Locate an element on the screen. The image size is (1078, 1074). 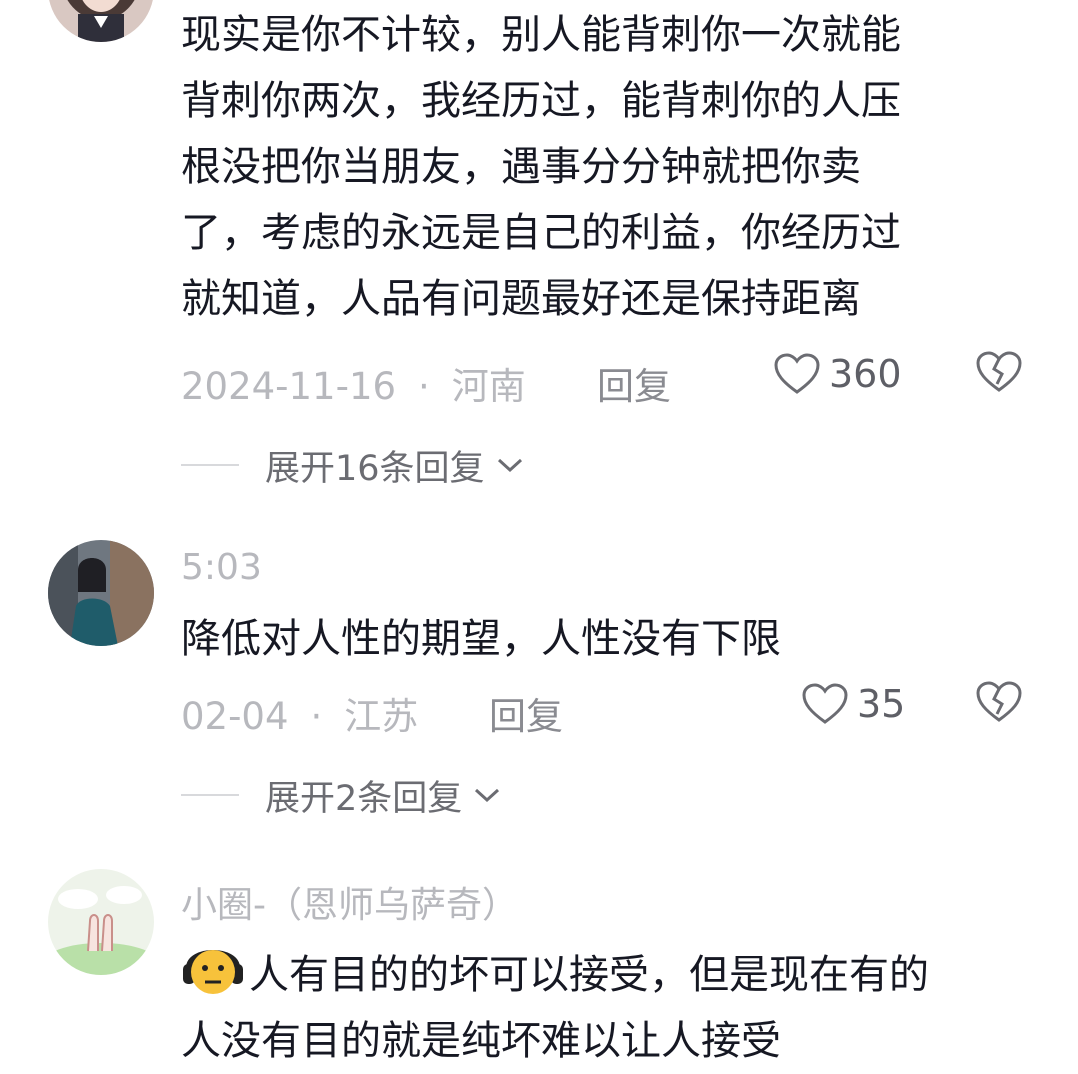
expand-replies-label: 展开2条回复 is located at coordinates (364, 798).